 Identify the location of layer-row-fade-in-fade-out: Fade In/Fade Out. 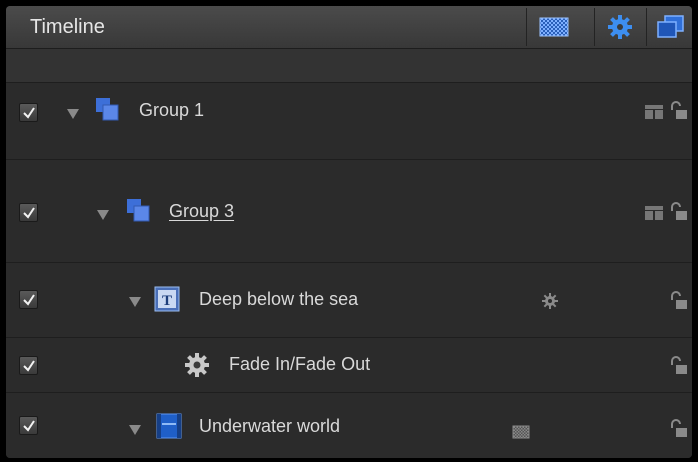
(349, 365).